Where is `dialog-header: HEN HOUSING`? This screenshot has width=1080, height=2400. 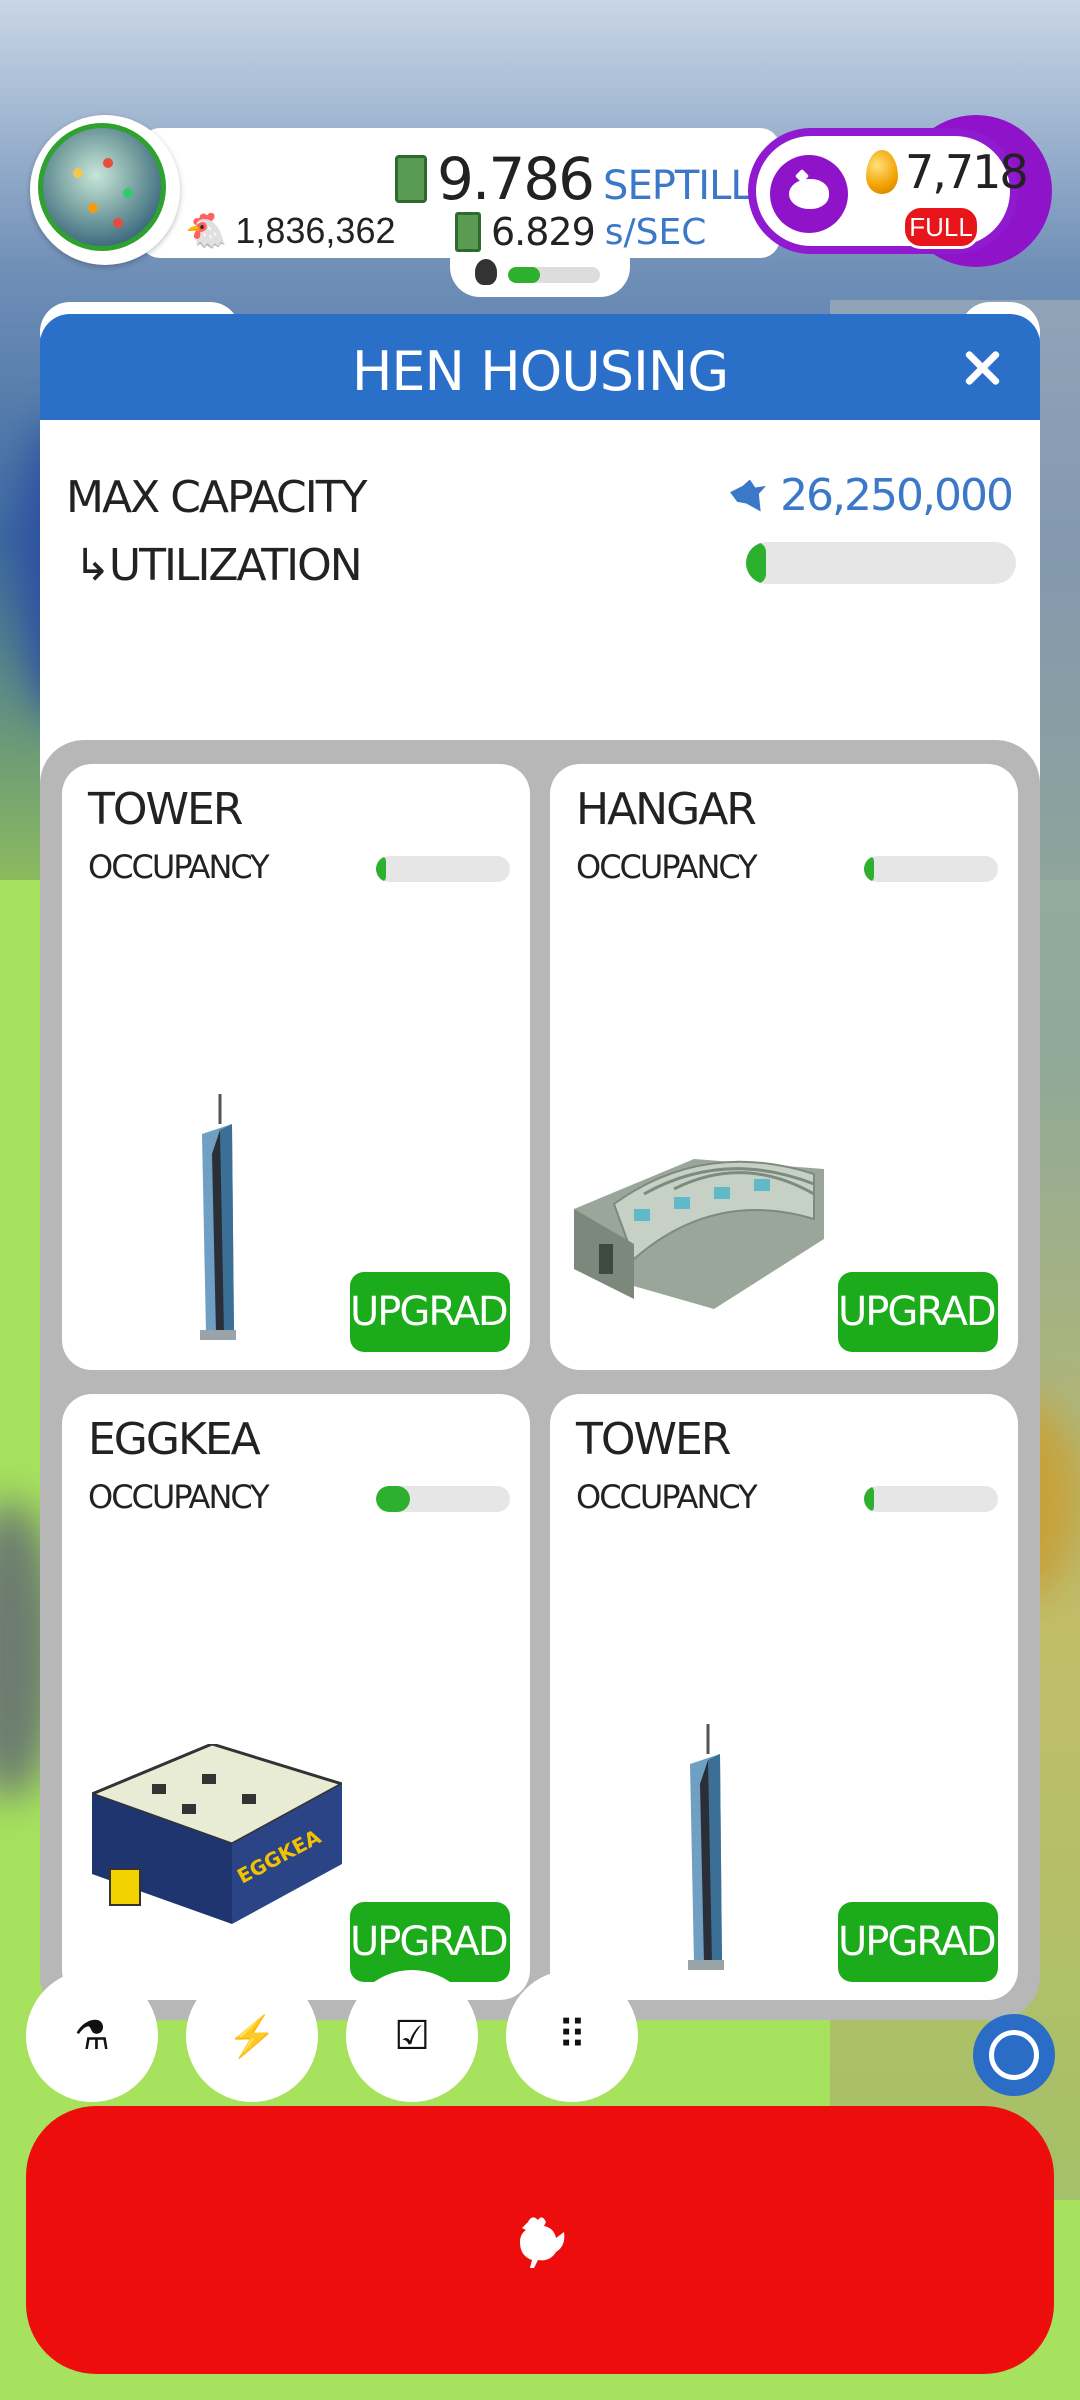 dialog-header: HEN HOUSING is located at coordinates (540, 367).